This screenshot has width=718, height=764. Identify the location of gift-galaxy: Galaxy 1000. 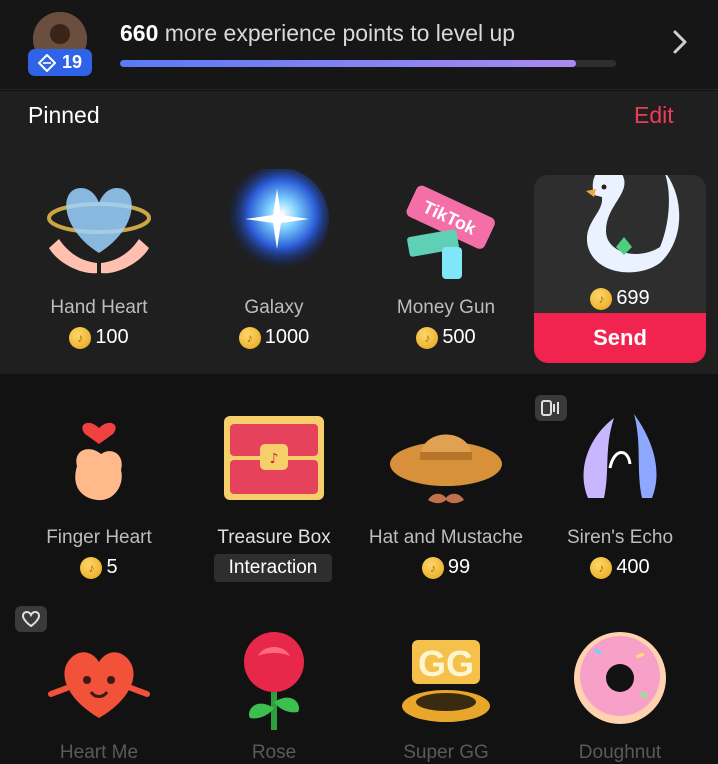
(274, 226).